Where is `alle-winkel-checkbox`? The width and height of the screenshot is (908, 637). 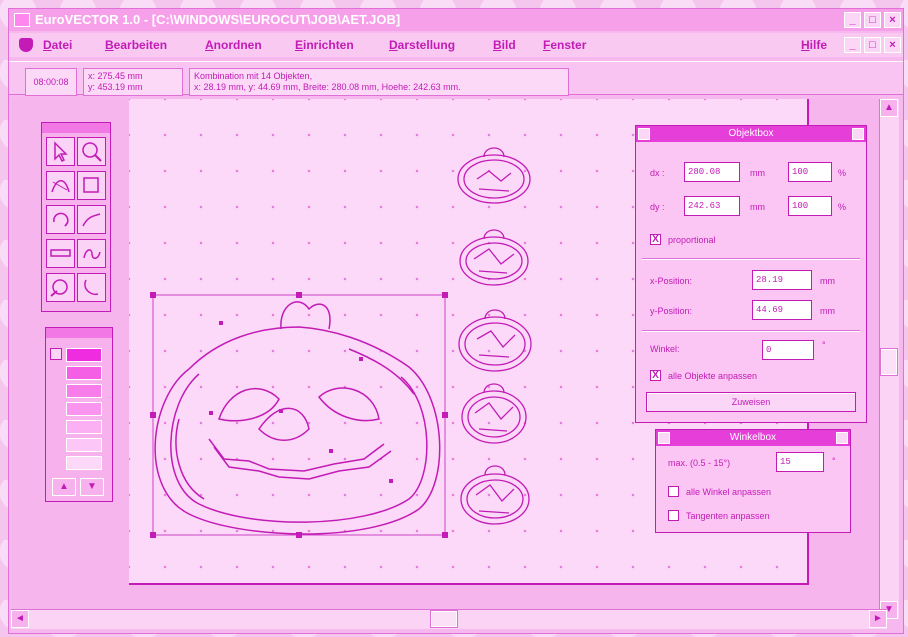 alle-winkel-checkbox is located at coordinates (673, 491).